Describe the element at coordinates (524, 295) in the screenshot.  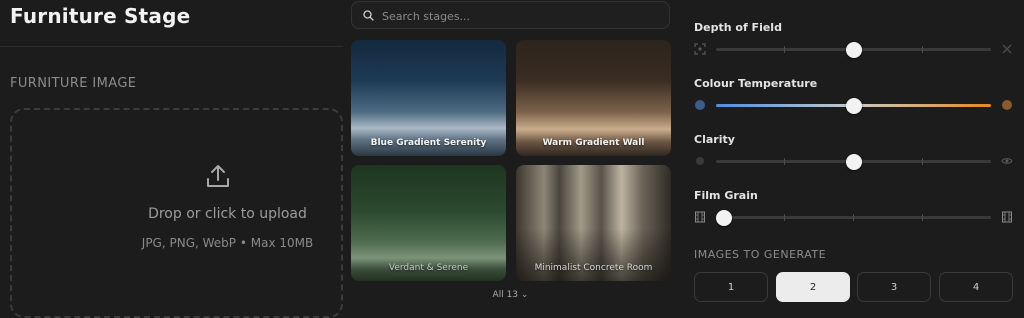
I see `chevron-down-icon: ⌄` at that location.